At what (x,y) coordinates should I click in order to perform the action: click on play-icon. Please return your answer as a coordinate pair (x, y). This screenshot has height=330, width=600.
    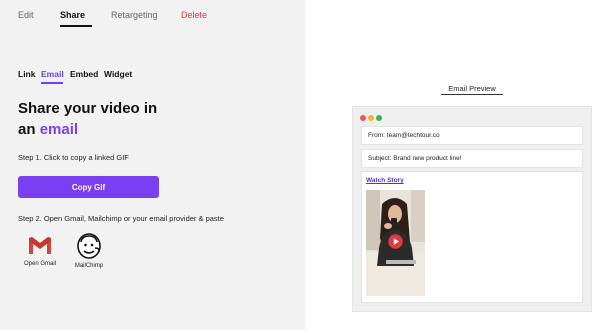
    Looking at the image, I should click on (395, 241).